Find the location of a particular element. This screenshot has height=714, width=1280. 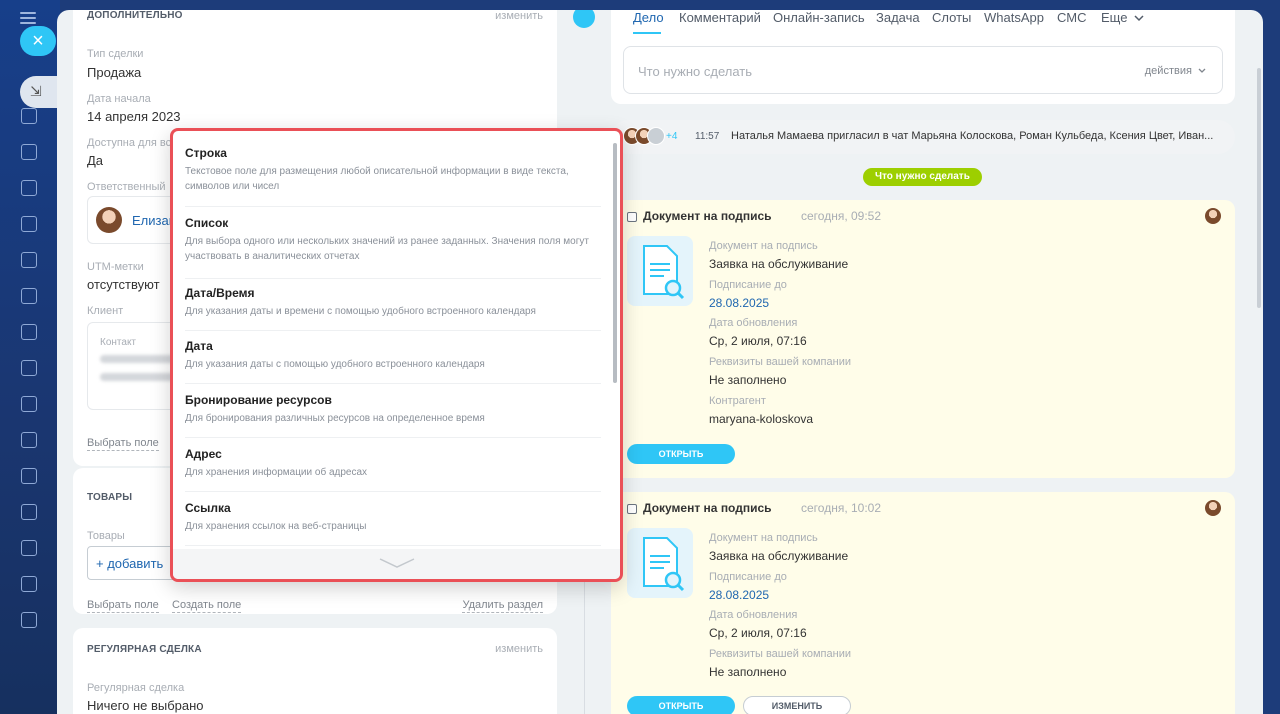

field-label: Регулярная сделка is located at coordinates (136, 688).